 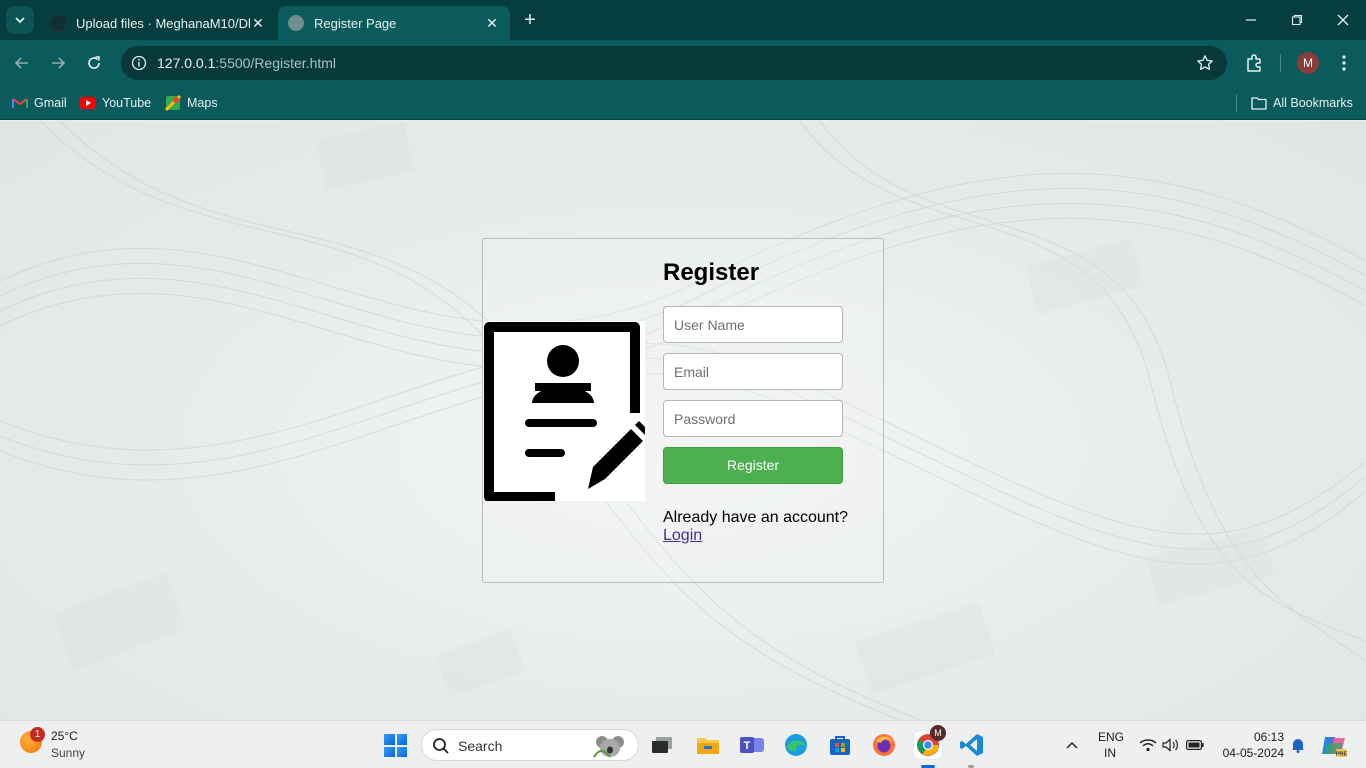 I want to click on more-menu-icon, so click(x=1344, y=63).